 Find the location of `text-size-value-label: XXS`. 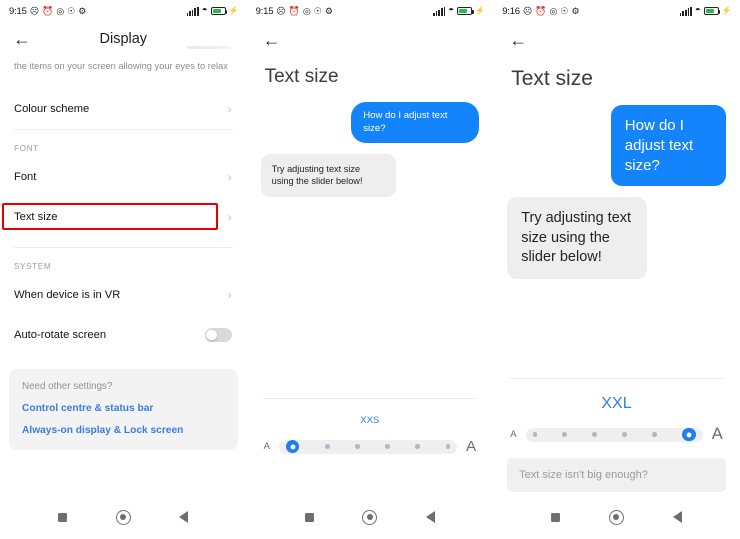

text-size-value-label: XXS is located at coordinates (370, 420).